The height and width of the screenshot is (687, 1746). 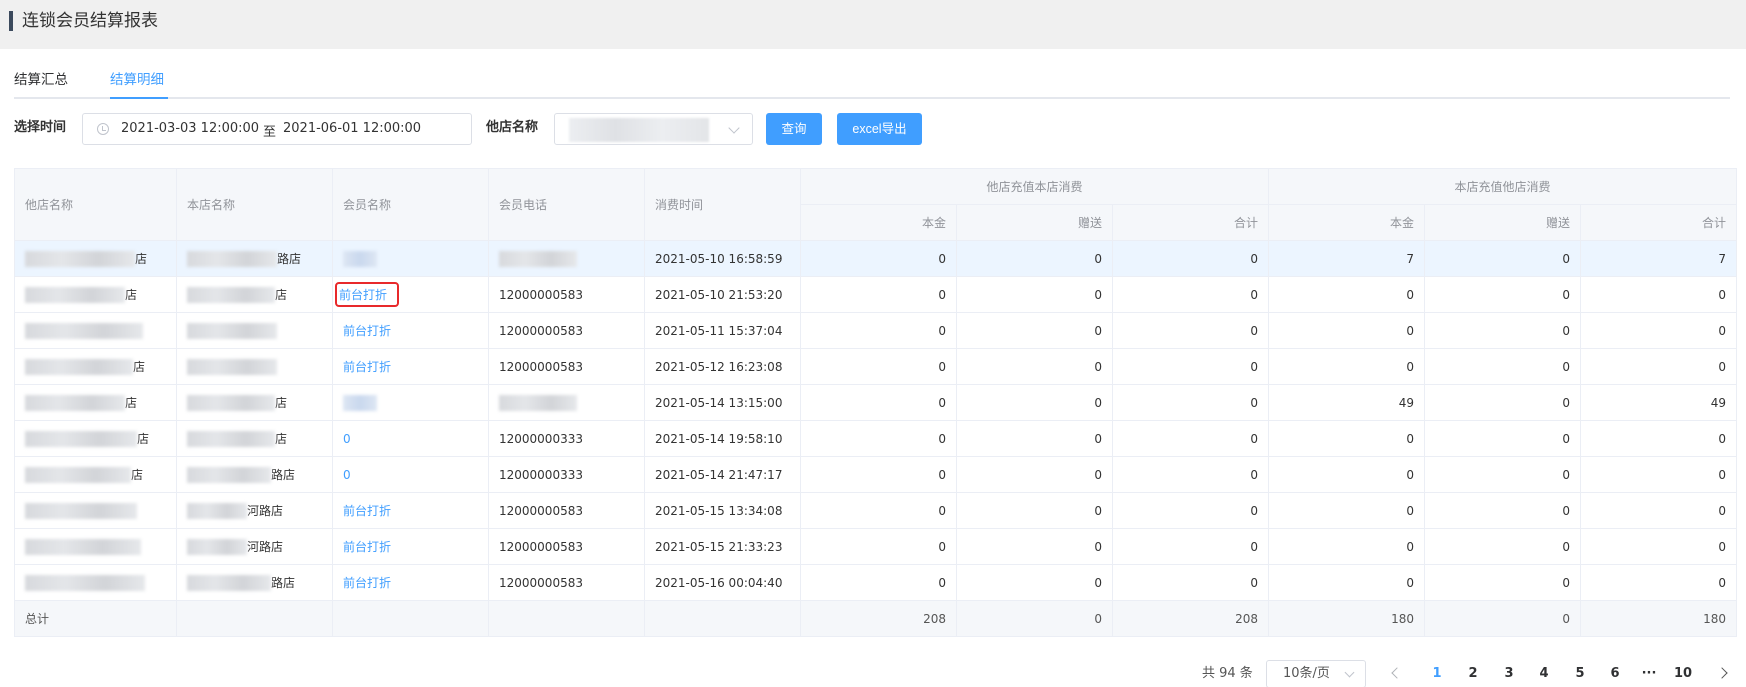 What do you see at coordinates (254, 294) in the screenshot?
I see `this-store-cell: 店` at bounding box center [254, 294].